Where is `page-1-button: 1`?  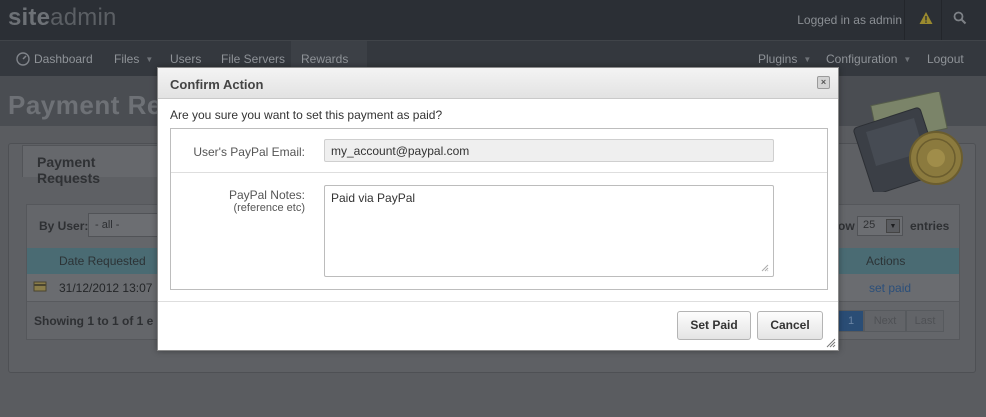
page-1-button: 1 is located at coordinates (851, 321).